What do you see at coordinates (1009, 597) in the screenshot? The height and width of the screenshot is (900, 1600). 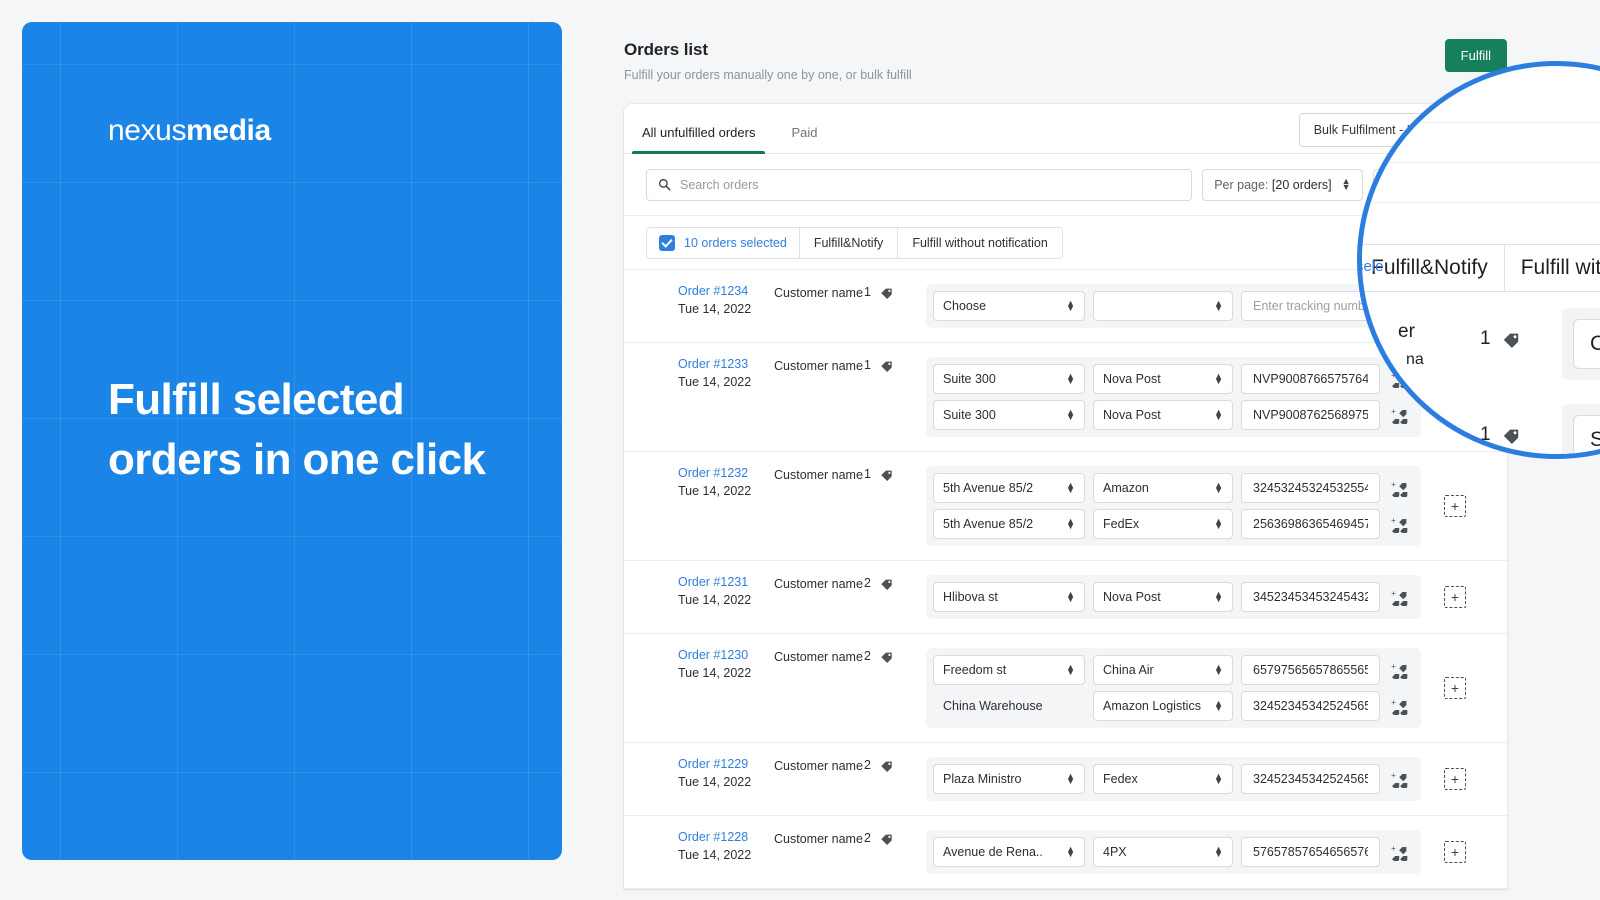 I see `shipment-address-select: Hlibova st ▲ ▼` at bounding box center [1009, 597].